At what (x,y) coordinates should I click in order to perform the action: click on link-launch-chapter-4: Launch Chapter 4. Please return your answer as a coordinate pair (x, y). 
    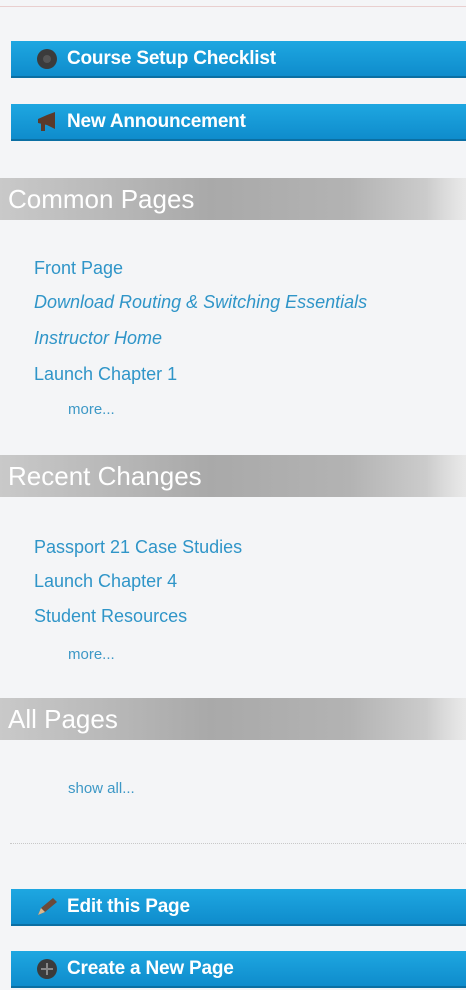
    Looking at the image, I should click on (105, 581).